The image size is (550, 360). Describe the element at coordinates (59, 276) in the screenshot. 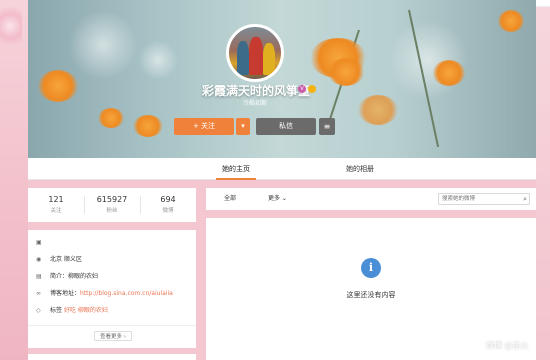

I see `intro-label: 简介：` at that location.